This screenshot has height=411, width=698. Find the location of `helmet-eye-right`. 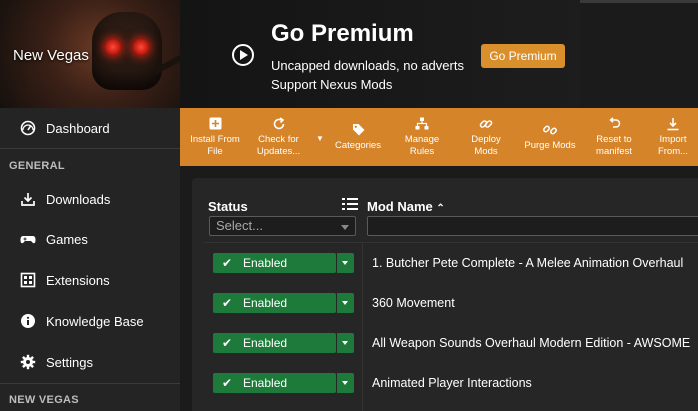

helmet-eye-right is located at coordinates (141, 47).